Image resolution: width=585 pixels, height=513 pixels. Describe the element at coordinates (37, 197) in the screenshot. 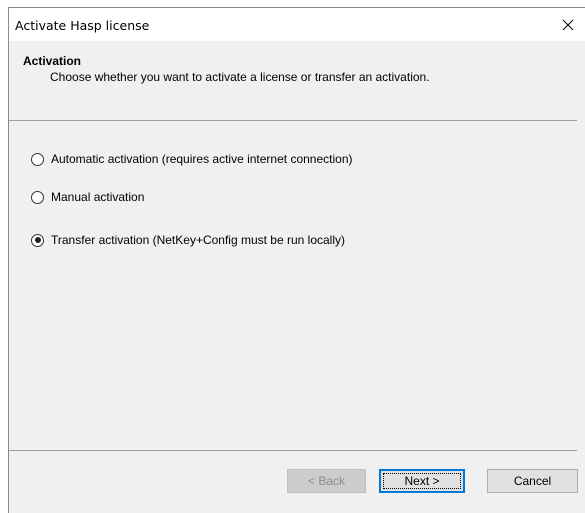

I see `manual-activation-radio` at that location.